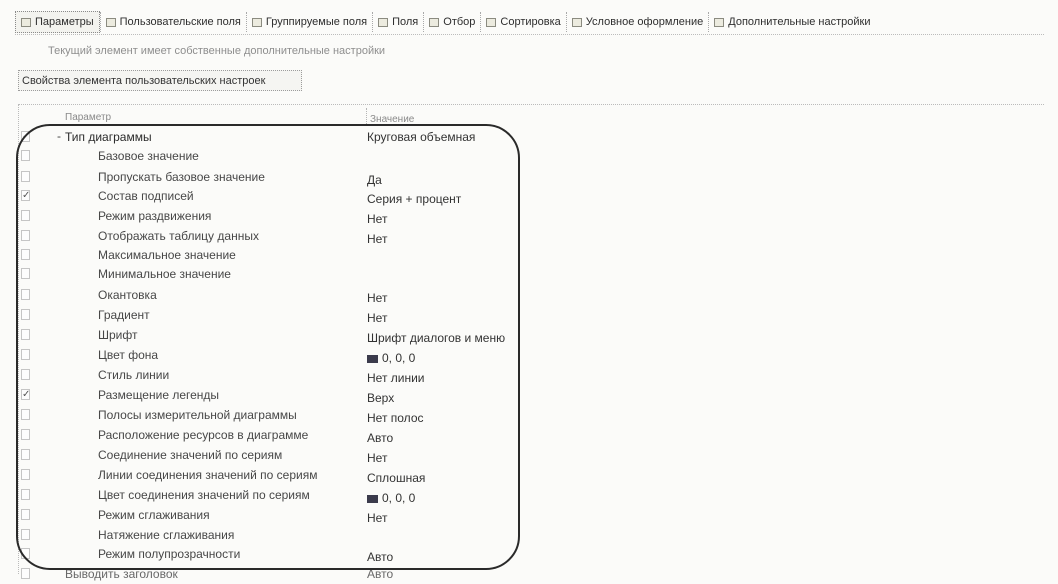 This screenshot has width=1058, height=584. I want to click on grid-row: ✓ - Тип диаграммы Круговая объемная, so click(278, 137).